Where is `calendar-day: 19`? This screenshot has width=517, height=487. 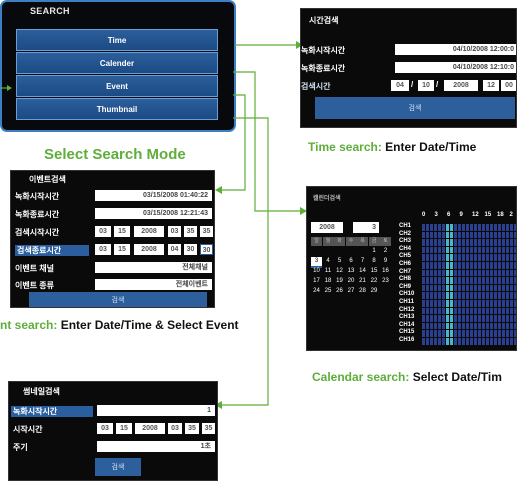
calendar-day: 19 is located at coordinates (339, 281).